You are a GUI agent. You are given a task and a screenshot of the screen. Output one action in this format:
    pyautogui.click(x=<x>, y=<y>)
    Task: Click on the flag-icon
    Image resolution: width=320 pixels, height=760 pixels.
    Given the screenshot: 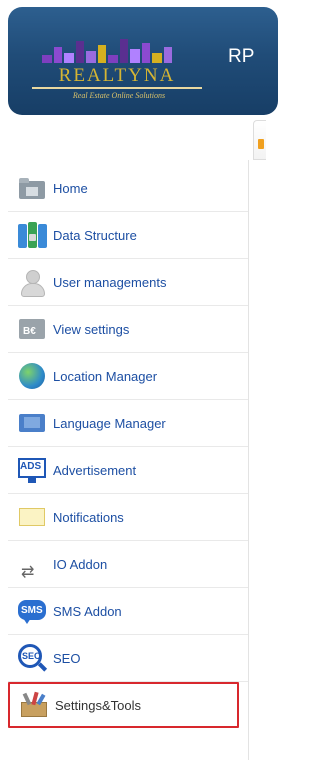 What is the action you would take?
    pyautogui.click(x=32, y=423)
    